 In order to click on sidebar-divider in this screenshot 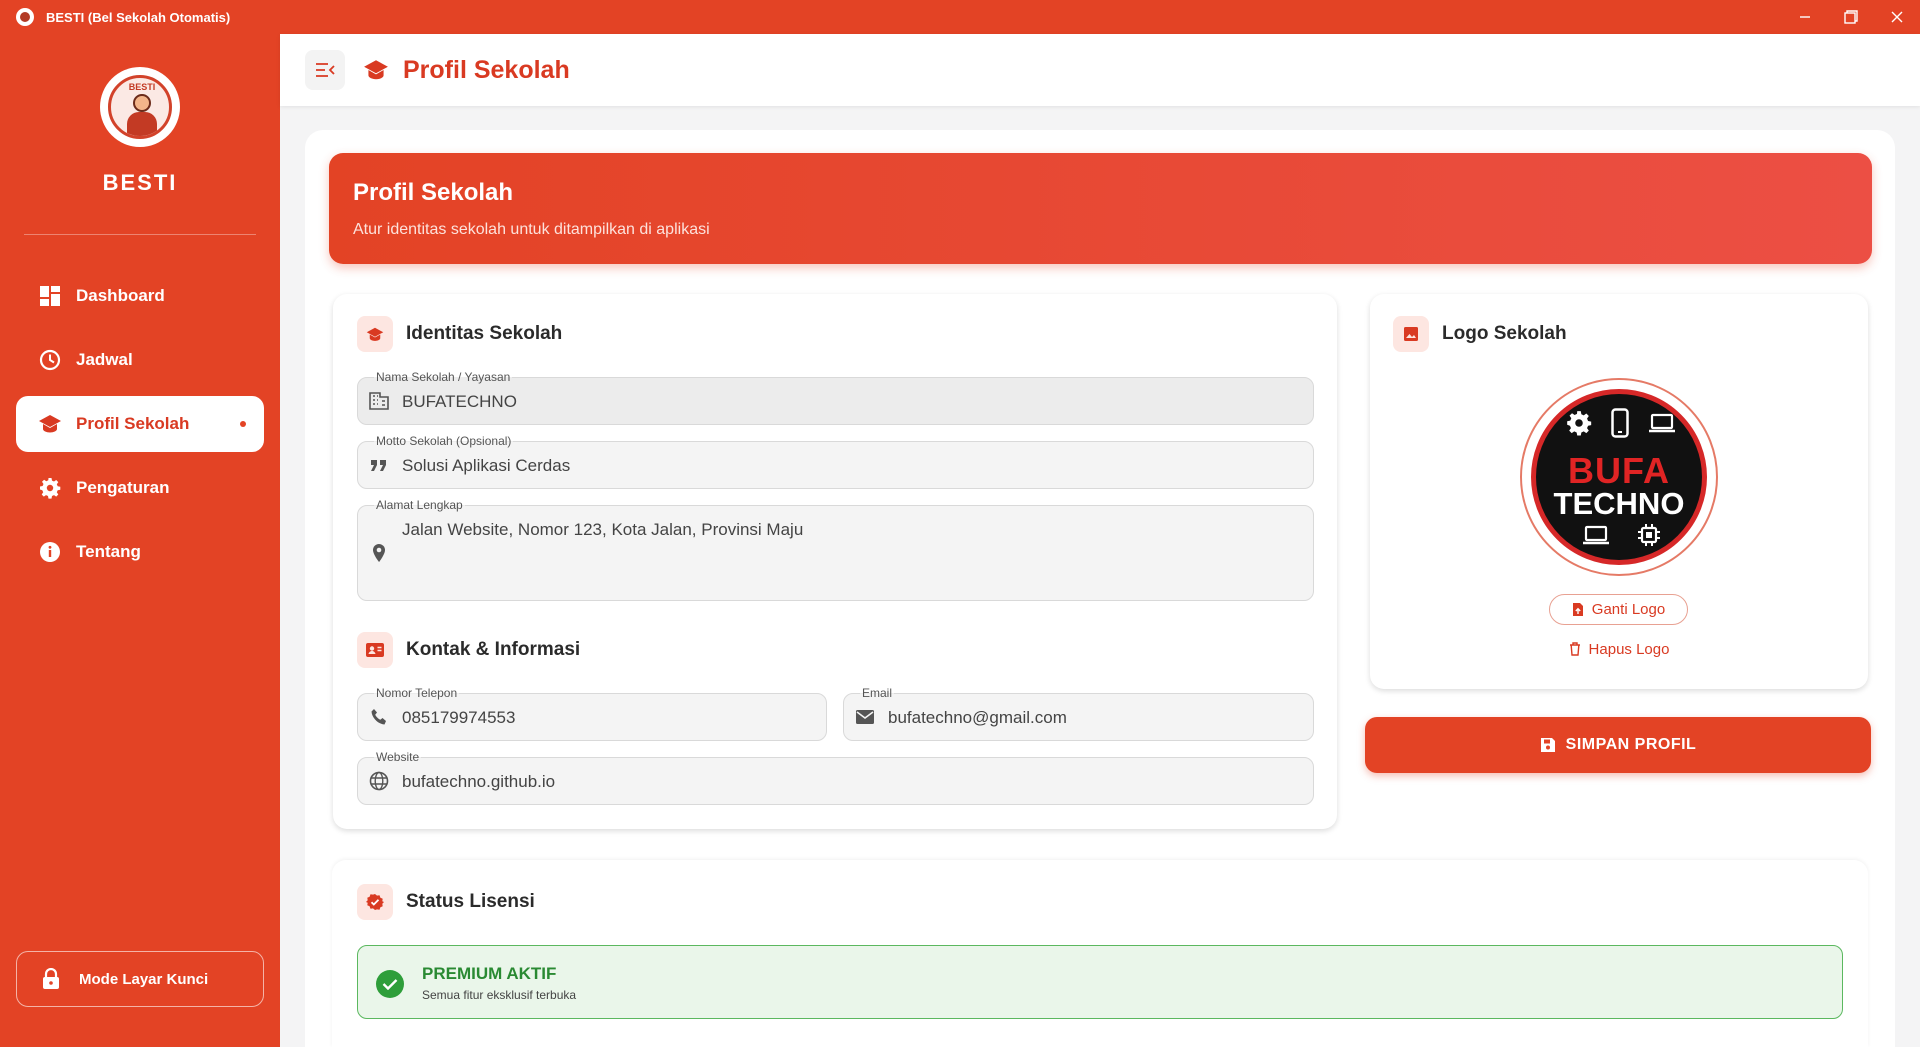, I will do `click(140, 234)`.